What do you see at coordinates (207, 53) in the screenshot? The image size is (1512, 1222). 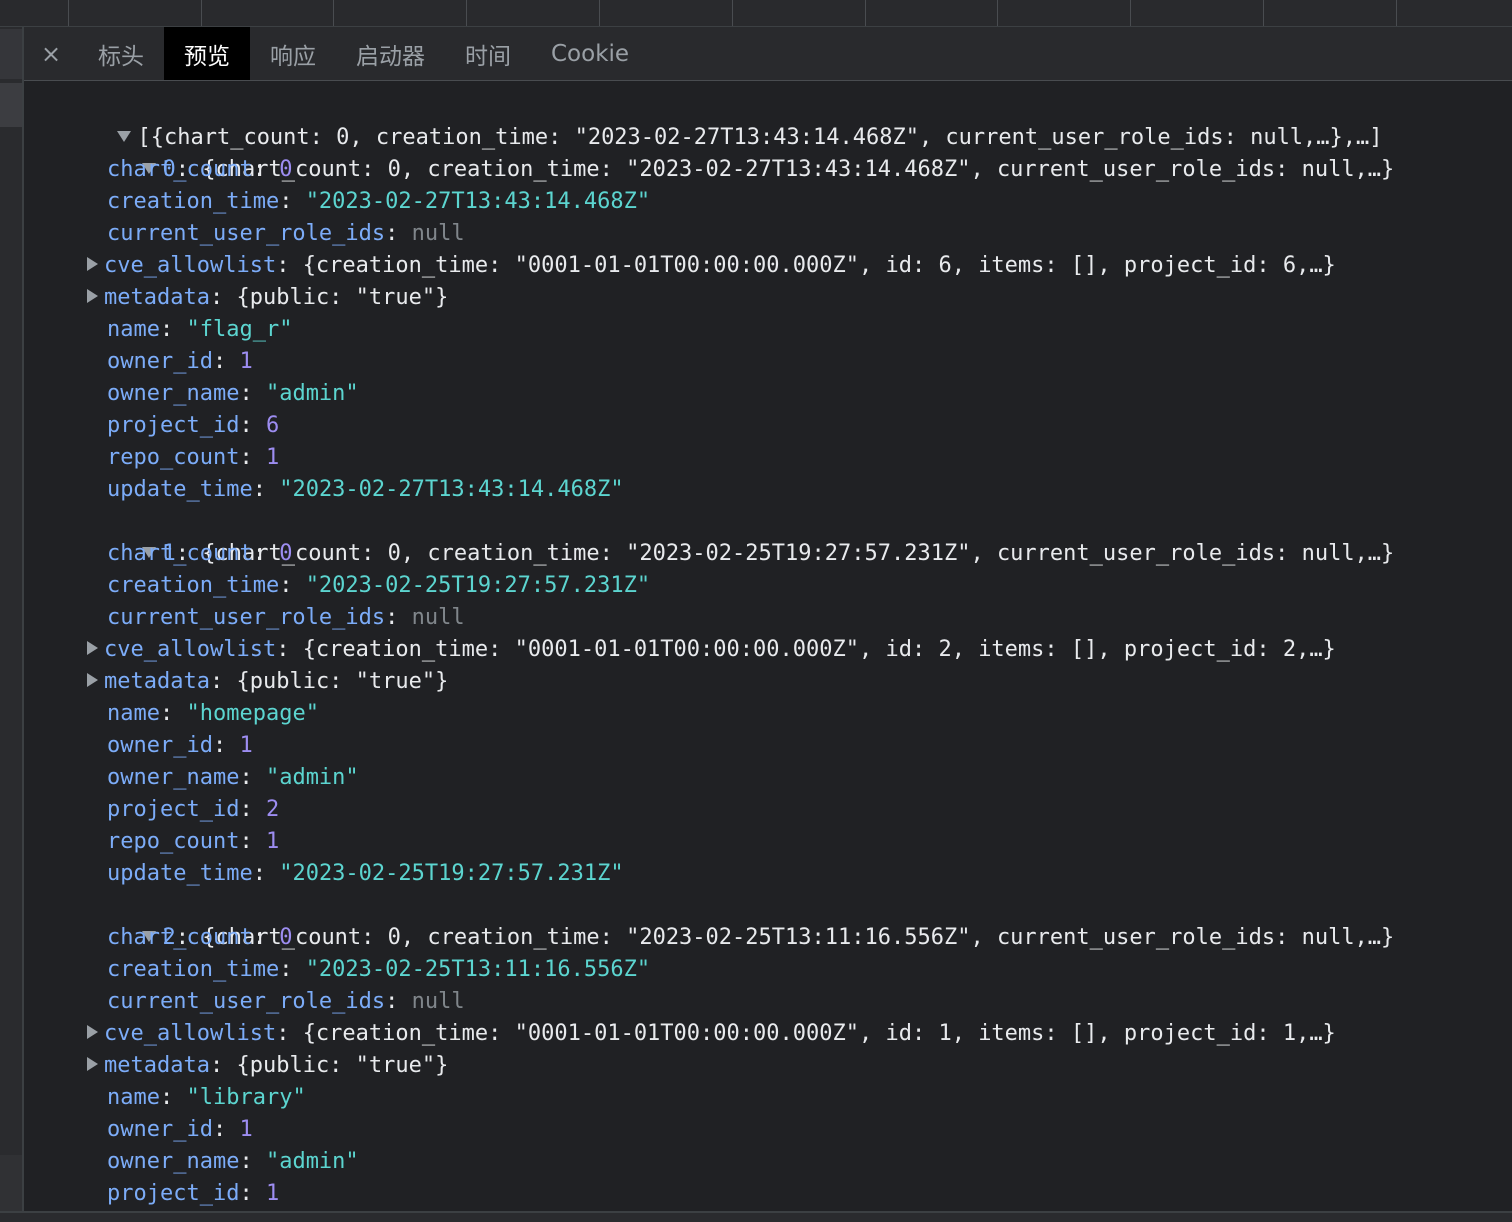 I see `tab-preview: 预览` at bounding box center [207, 53].